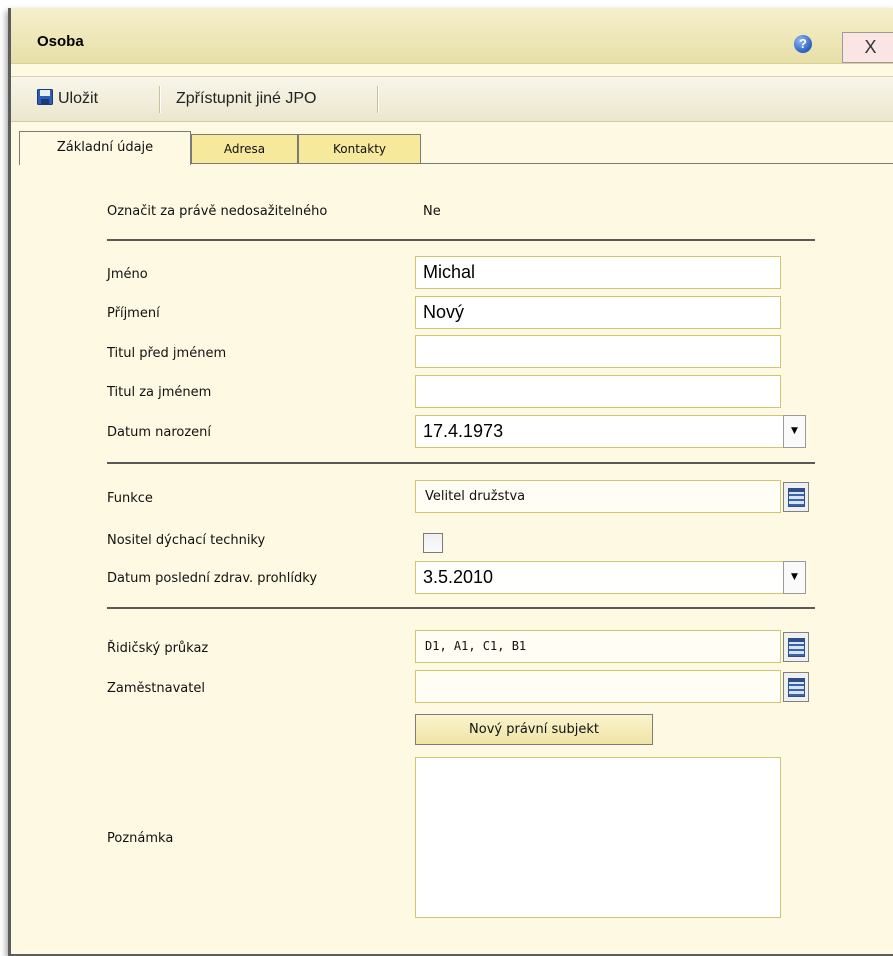  What do you see at coordinates (186, 540) in the screenshot?
I see `breathing-apparatus-label: Nositel dýchací techniky` at bounding box center [186, 540].